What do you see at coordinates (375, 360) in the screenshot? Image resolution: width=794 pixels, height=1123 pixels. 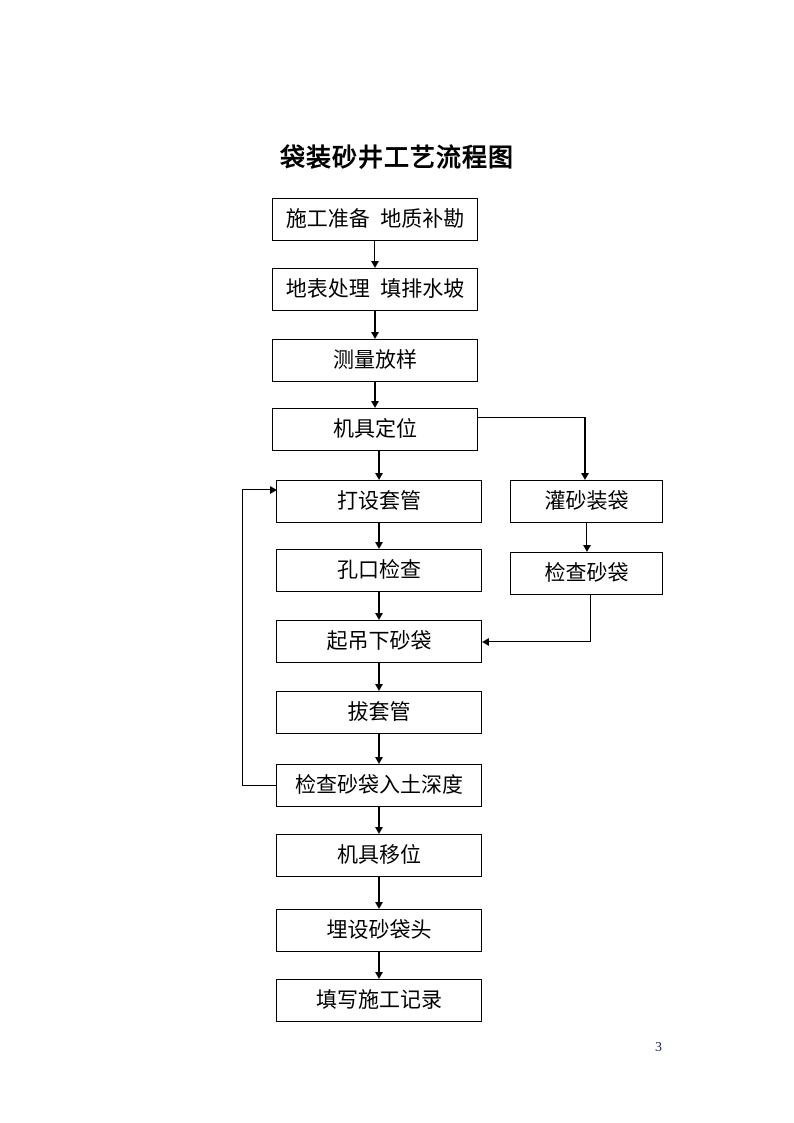 I see `flow-node-celiang-fangyang: 测量放样` at bounding box center [375, 360].